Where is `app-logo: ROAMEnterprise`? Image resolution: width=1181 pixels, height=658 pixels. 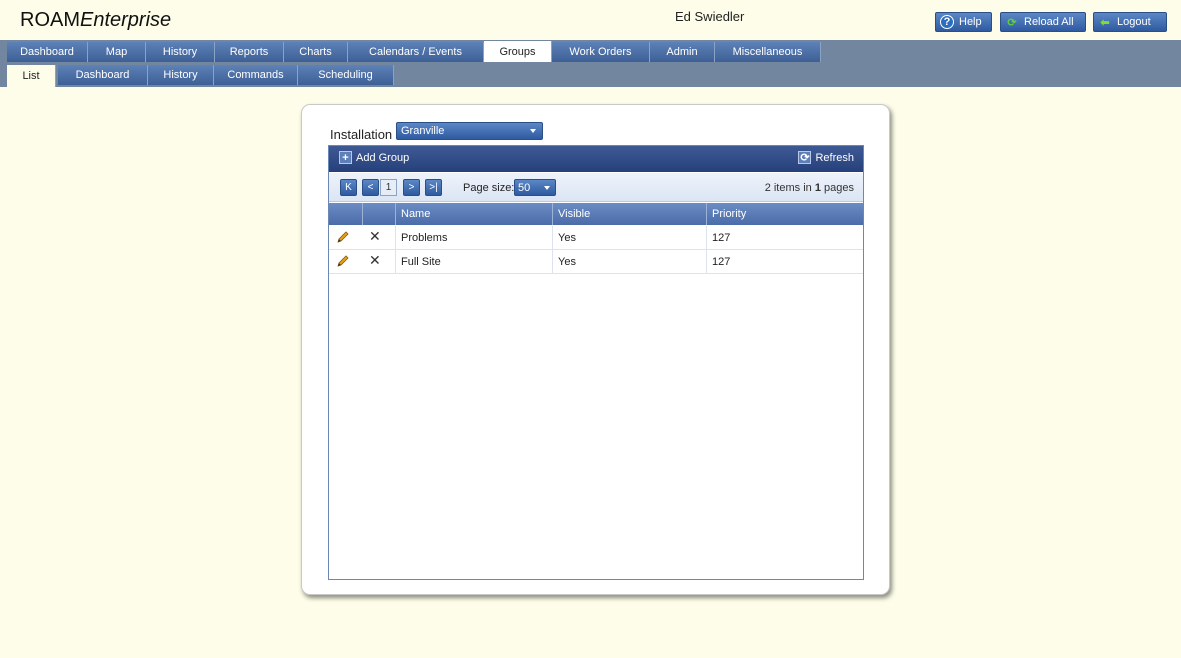 app-logo: ROAMEnterprise is located at coordinates (95, 20).